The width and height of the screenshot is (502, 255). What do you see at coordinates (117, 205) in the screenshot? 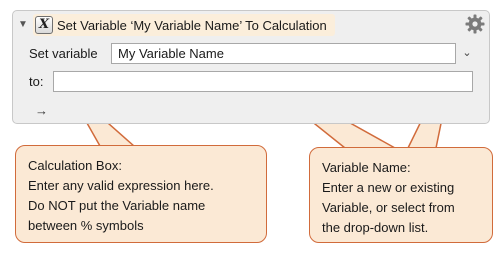
I see `callout-line: Do NOT put the Variable name` at bounding box center [117, 205].